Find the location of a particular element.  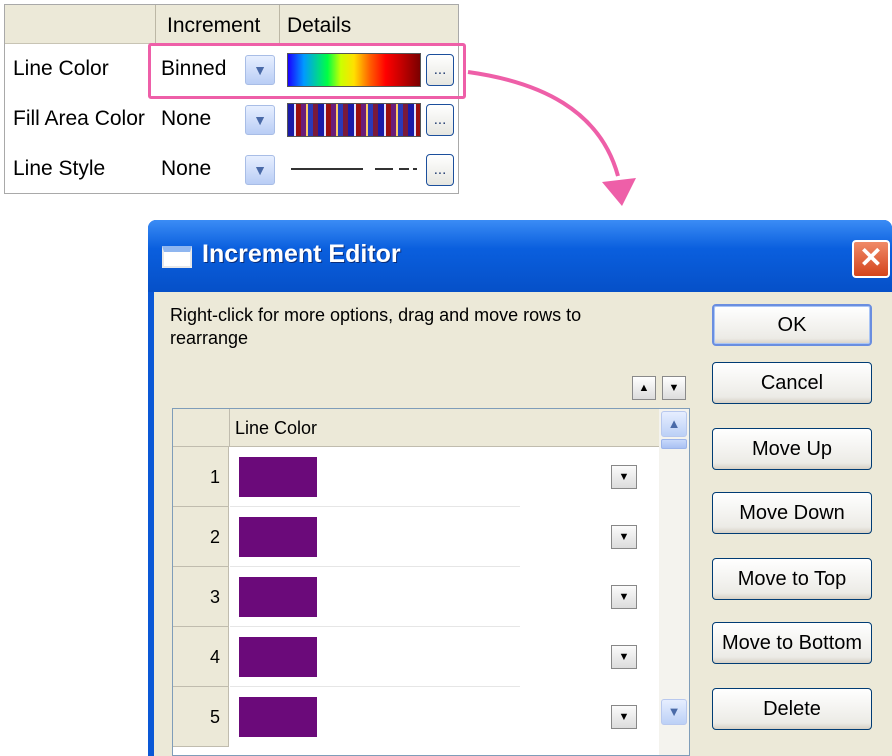

grid-header: Increment Details is located at coordinates (231, 24).